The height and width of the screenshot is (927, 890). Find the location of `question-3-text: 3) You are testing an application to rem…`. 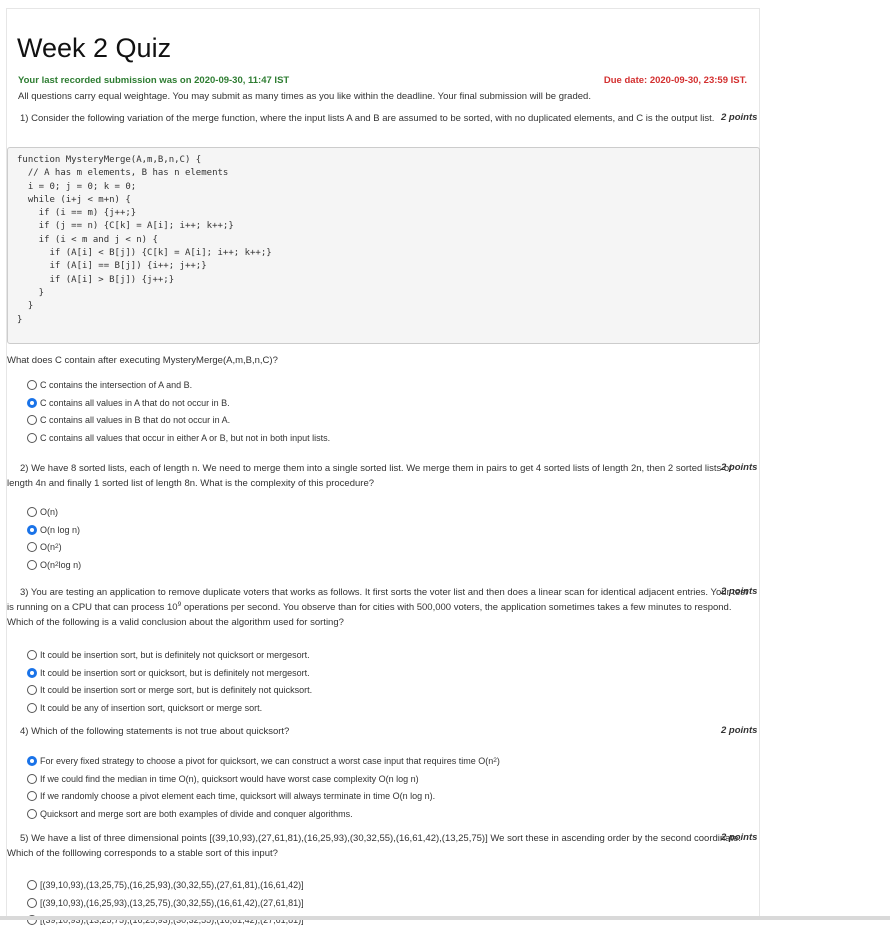

question-3-text: 3) You are testing an application to rem… is located at coordinates (379, 607).